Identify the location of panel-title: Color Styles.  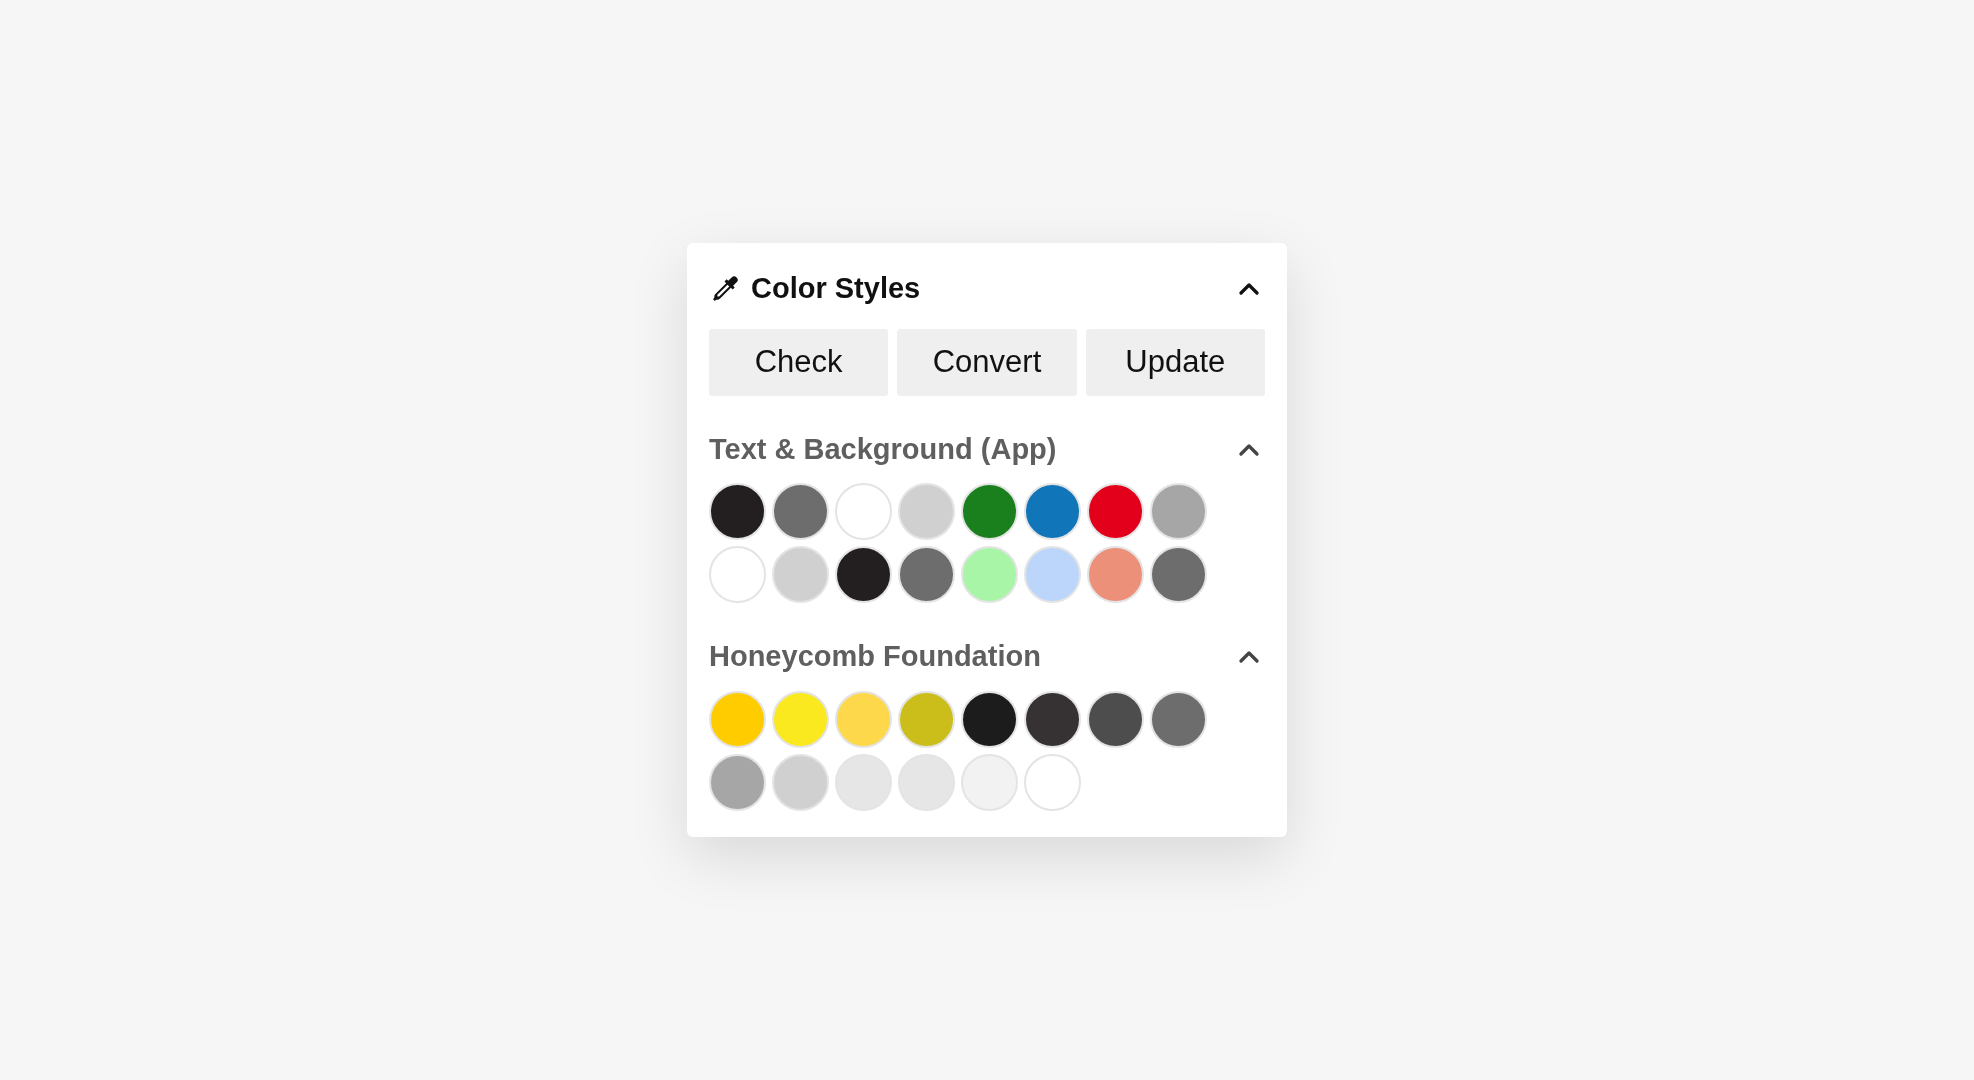
(836, 289).